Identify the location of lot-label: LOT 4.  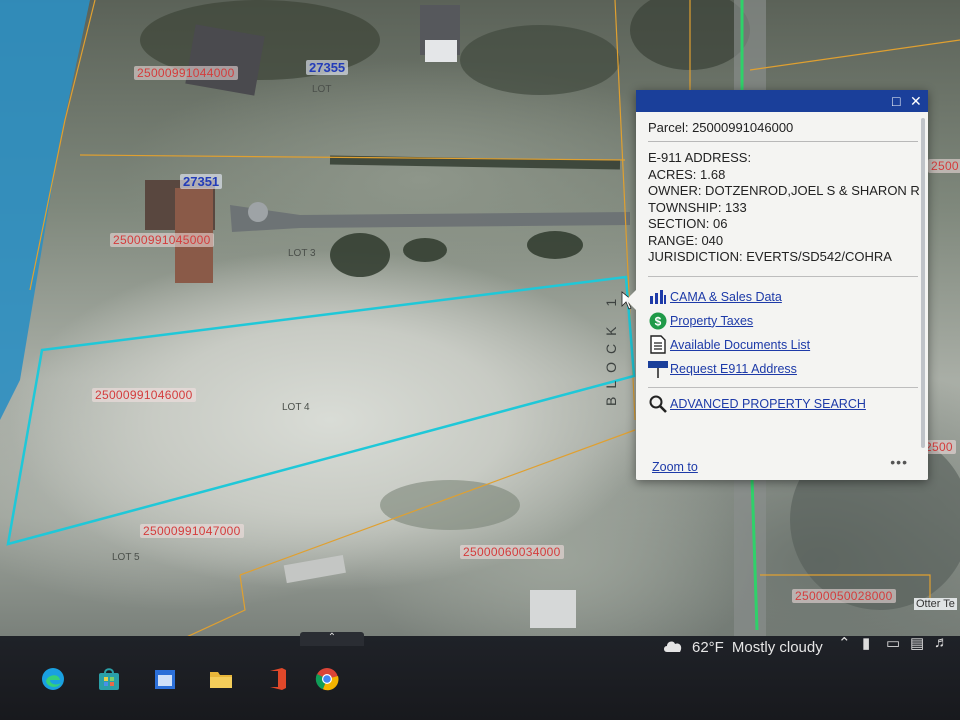
(296, 407).